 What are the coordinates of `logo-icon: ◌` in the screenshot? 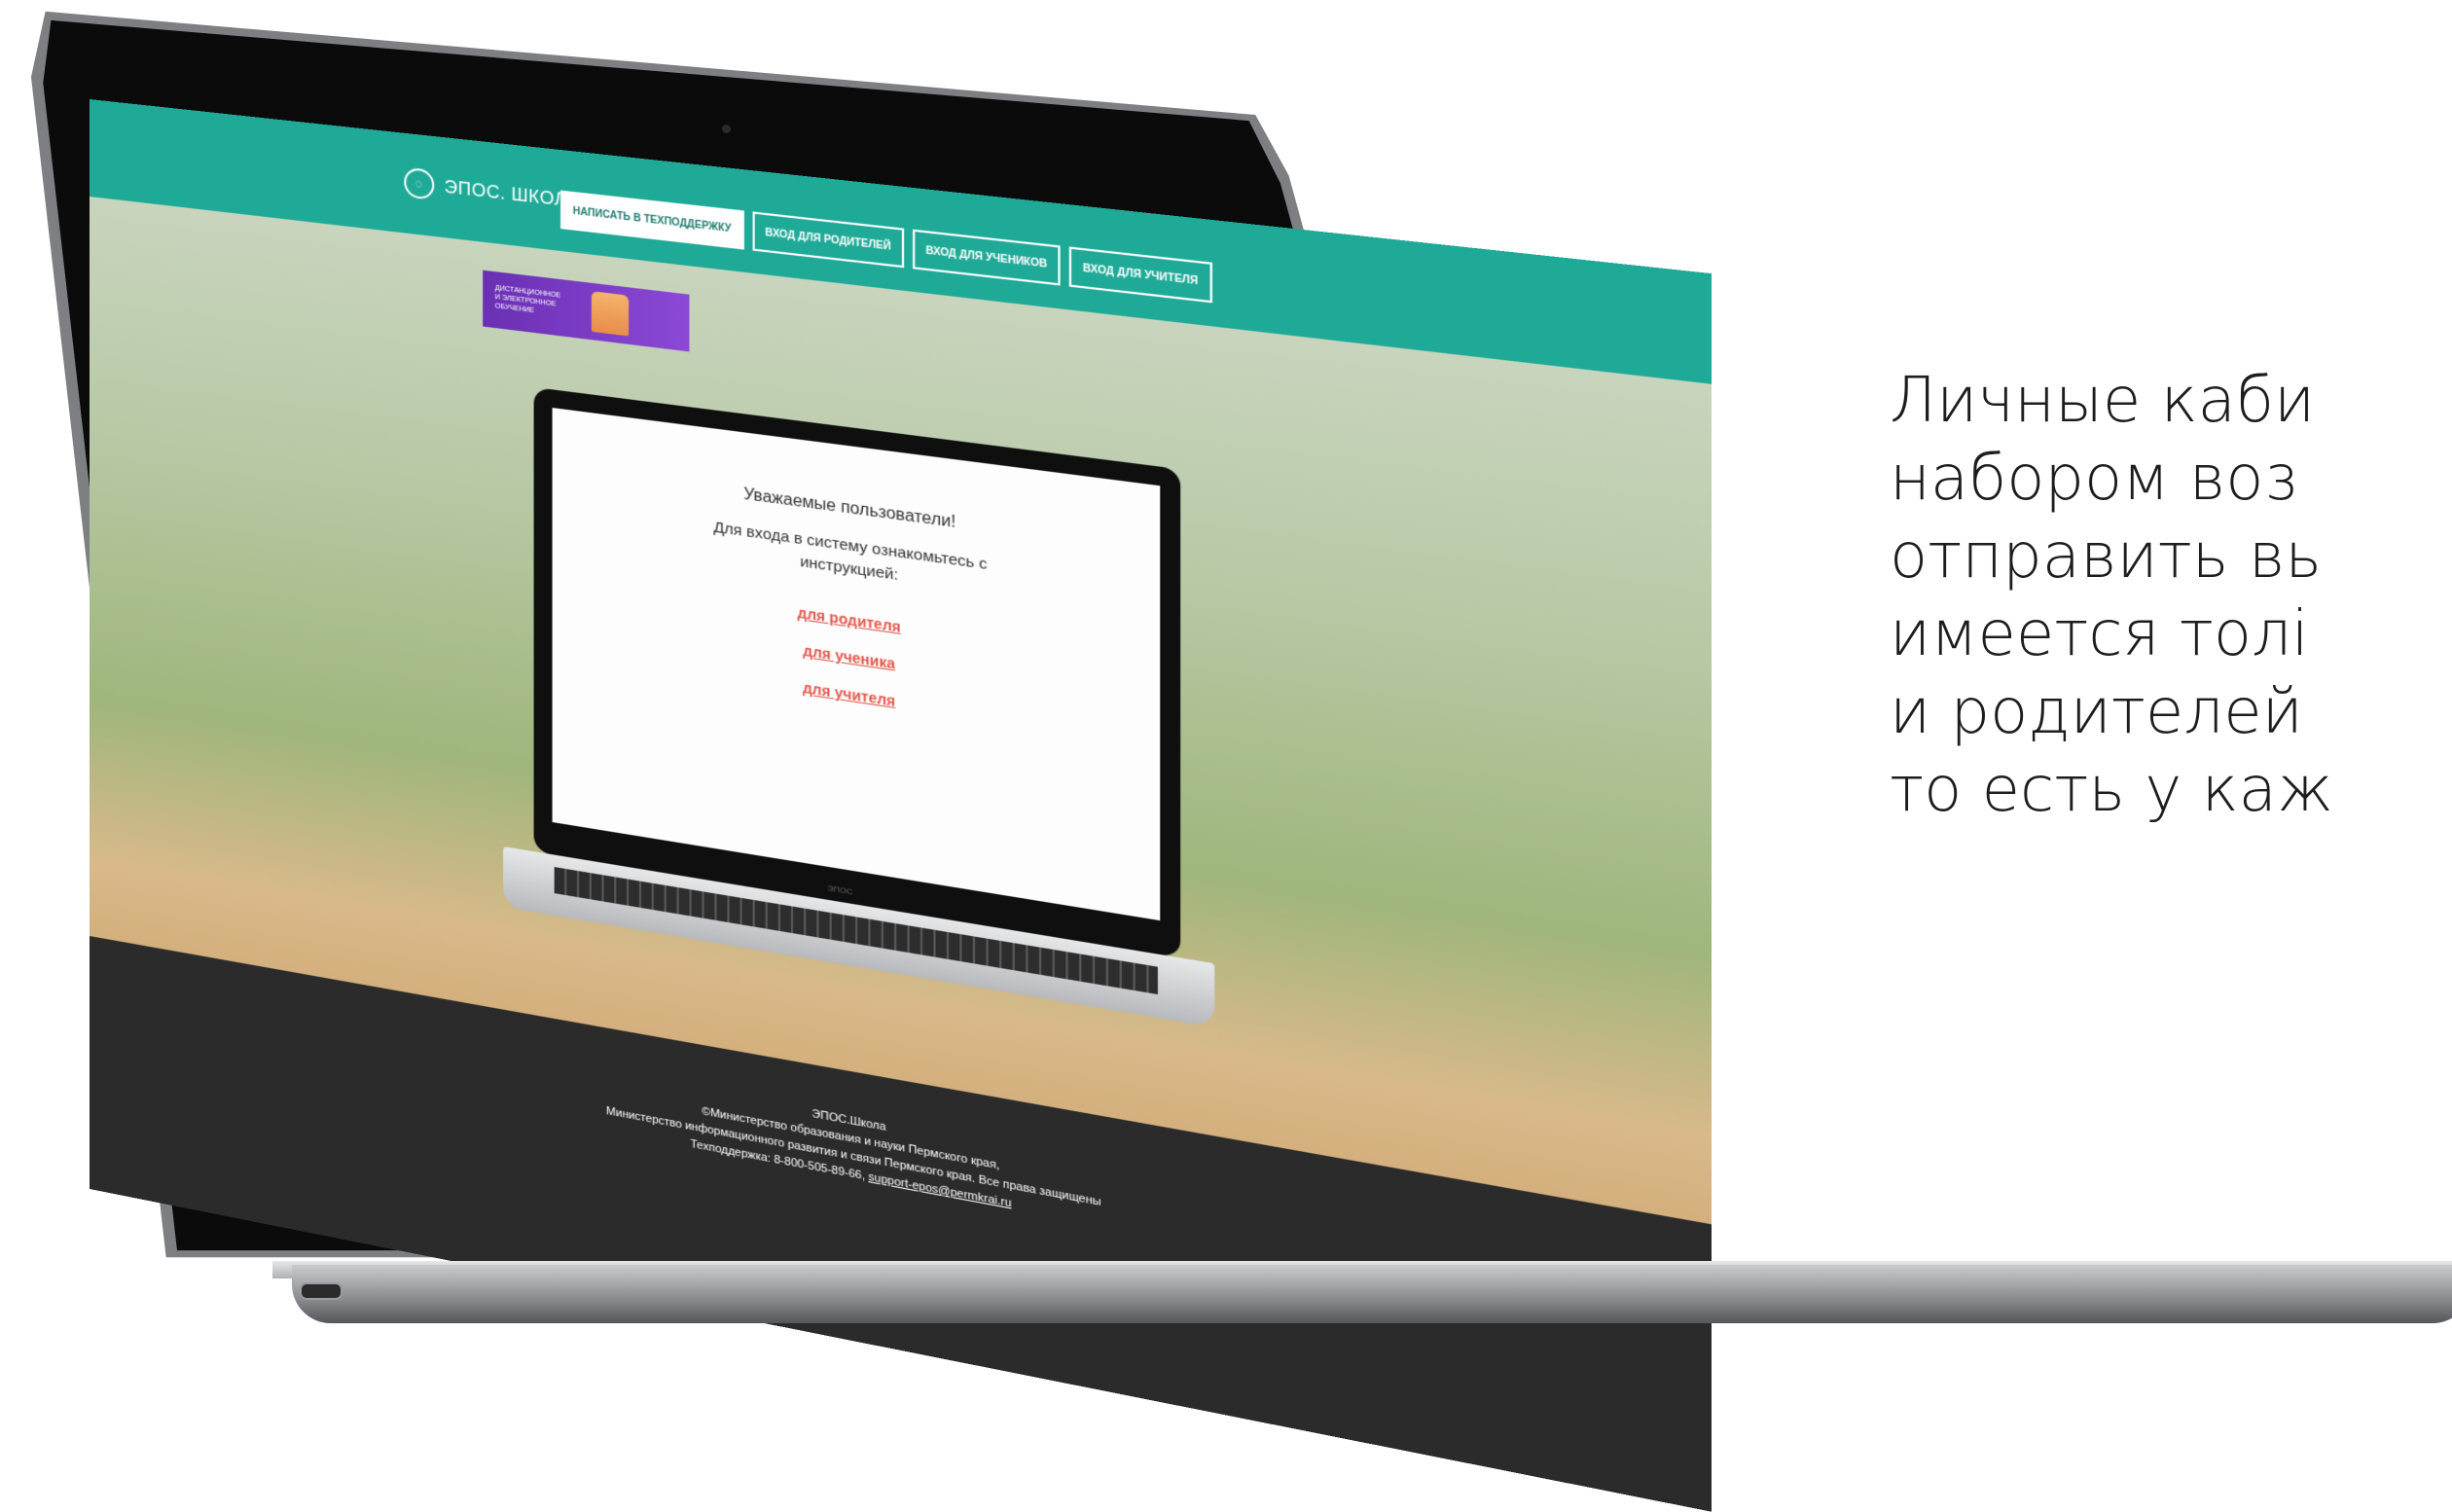 It's located at (419, 183).